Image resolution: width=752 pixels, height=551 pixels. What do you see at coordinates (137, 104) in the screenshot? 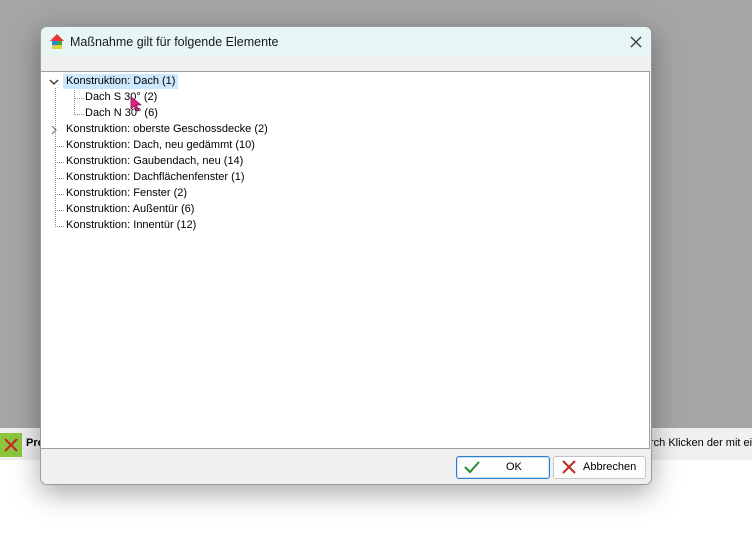
I see `mouse-cursor-icon` at bounding box center [137, 104].